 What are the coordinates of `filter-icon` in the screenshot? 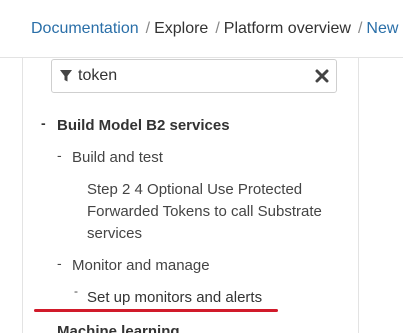 It's located at (66, 76).